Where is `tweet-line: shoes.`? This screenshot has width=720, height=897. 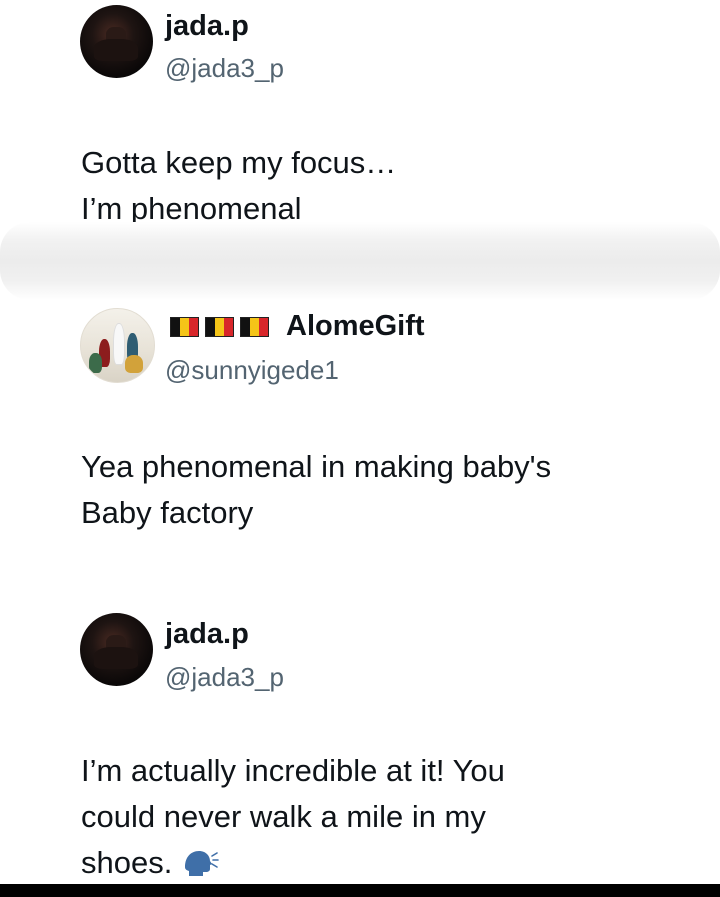
tweet-line: shoes. is located at coordinates (127, 862).